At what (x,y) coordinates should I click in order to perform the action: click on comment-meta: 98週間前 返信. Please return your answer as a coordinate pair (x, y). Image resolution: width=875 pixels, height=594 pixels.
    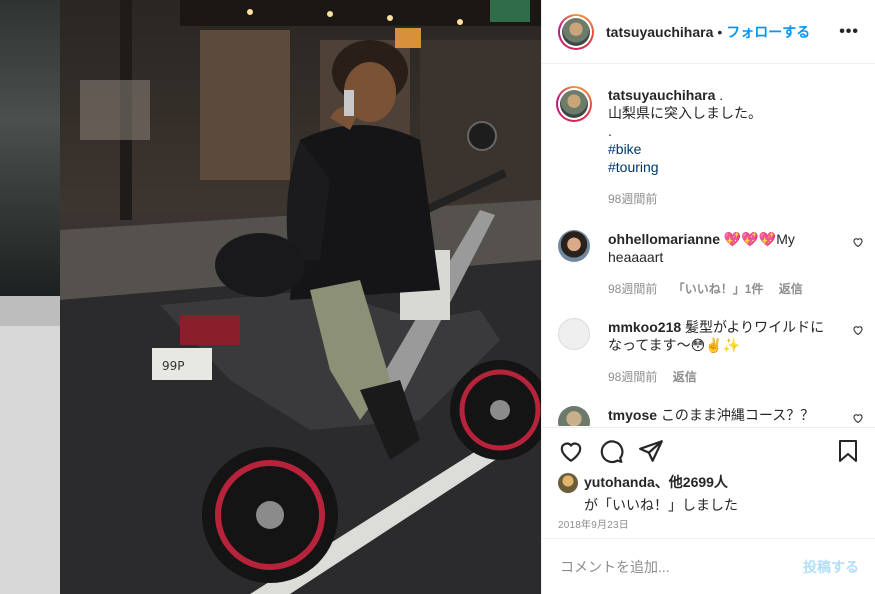
    Looking at the image, I should click on (723, 377).